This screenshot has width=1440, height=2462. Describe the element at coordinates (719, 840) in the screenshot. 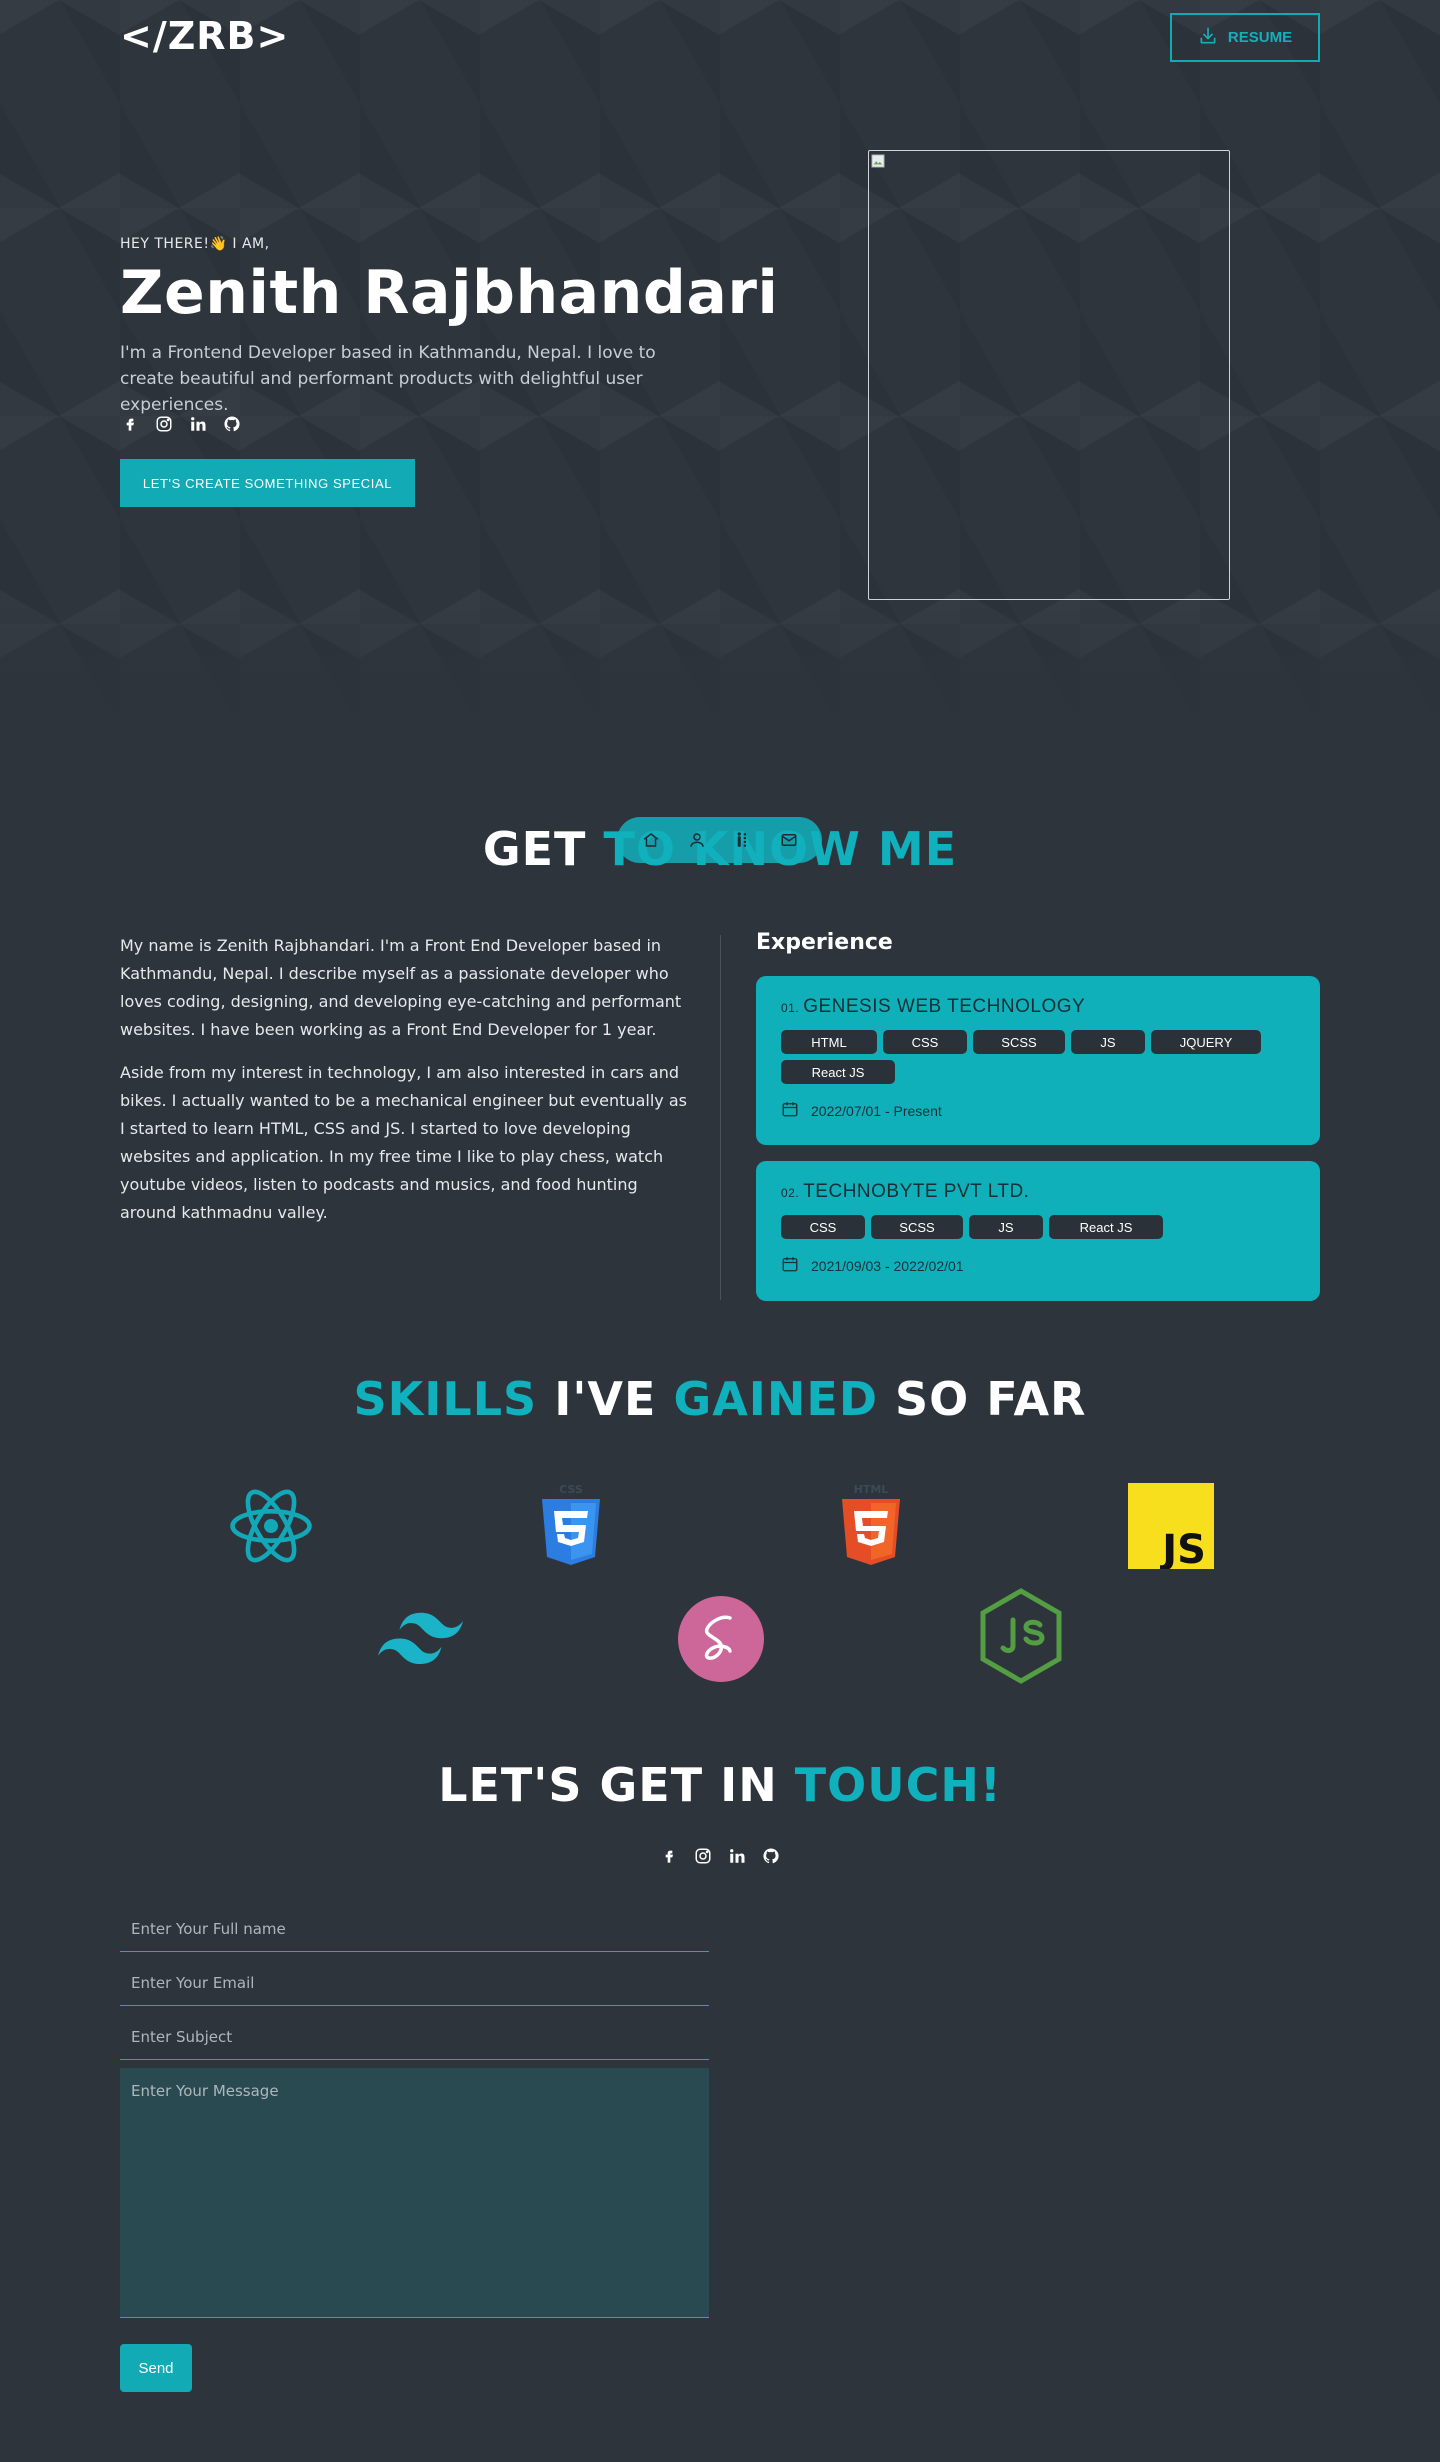

I see `floating-nav` at that location.